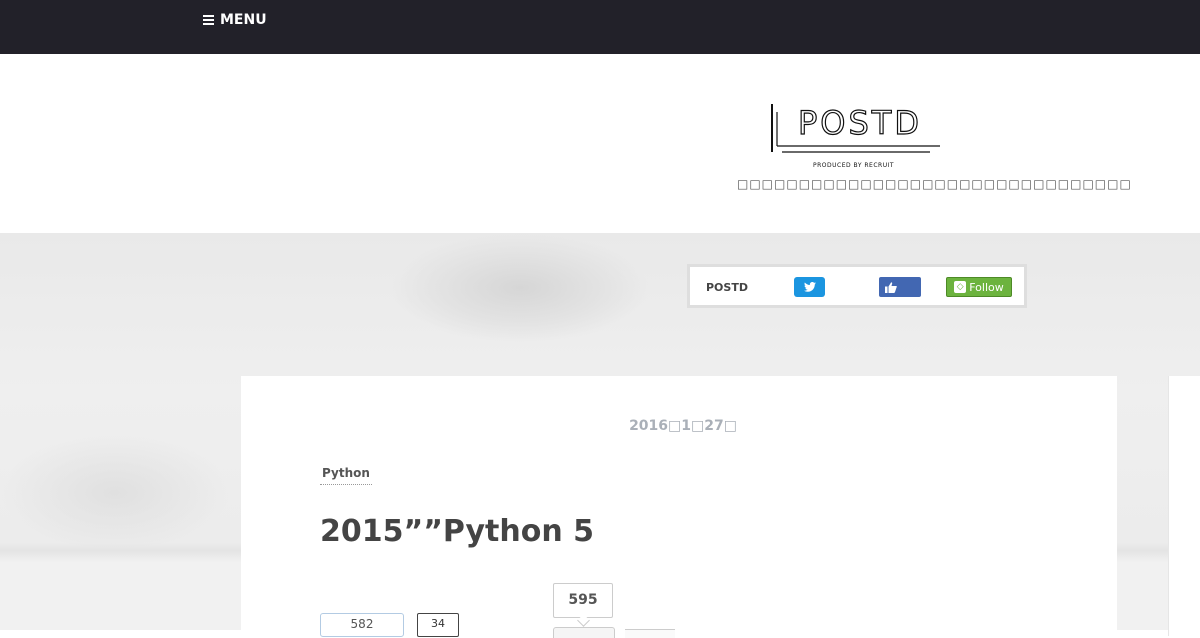  What do you see at coordinates (860, 123) in the screenshot?
I see `svg-text: POSTD` at bounding box center [860, 123].